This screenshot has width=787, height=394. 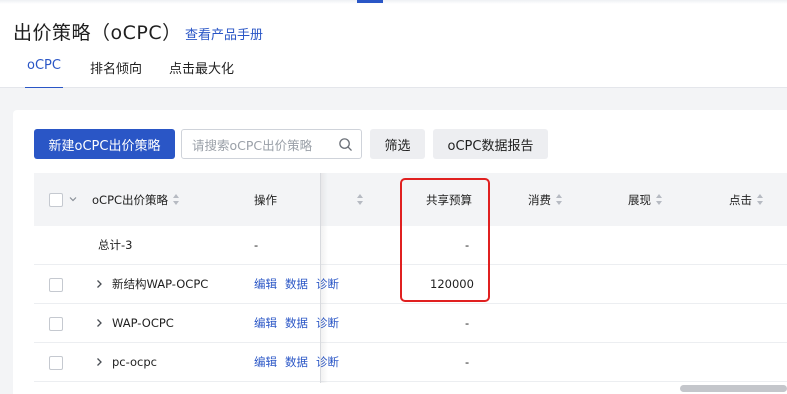 I want to click on row-name: WAP-OCPC, so click(x=143, y=323).